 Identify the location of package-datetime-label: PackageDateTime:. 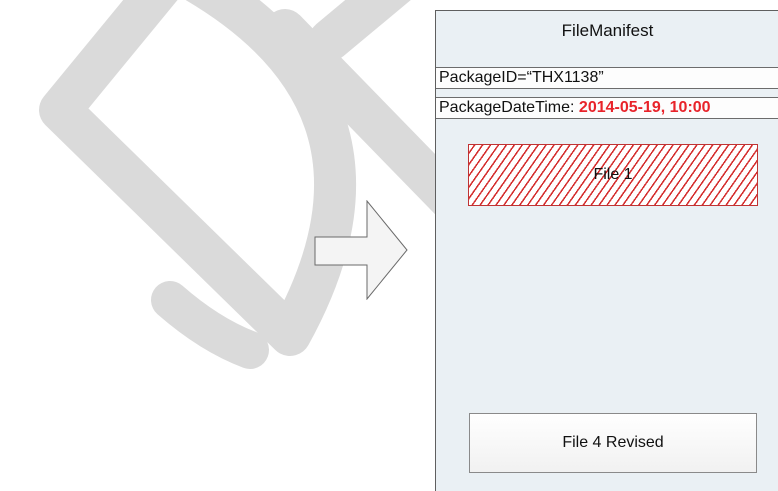
(509, 107).